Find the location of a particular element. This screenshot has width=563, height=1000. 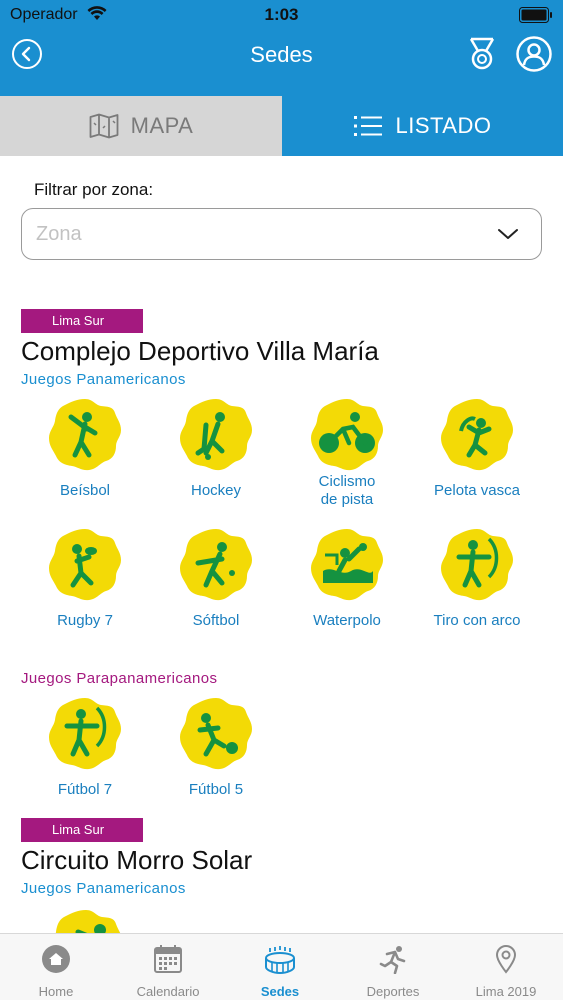

list-icon is located at coordinates (368, 126).